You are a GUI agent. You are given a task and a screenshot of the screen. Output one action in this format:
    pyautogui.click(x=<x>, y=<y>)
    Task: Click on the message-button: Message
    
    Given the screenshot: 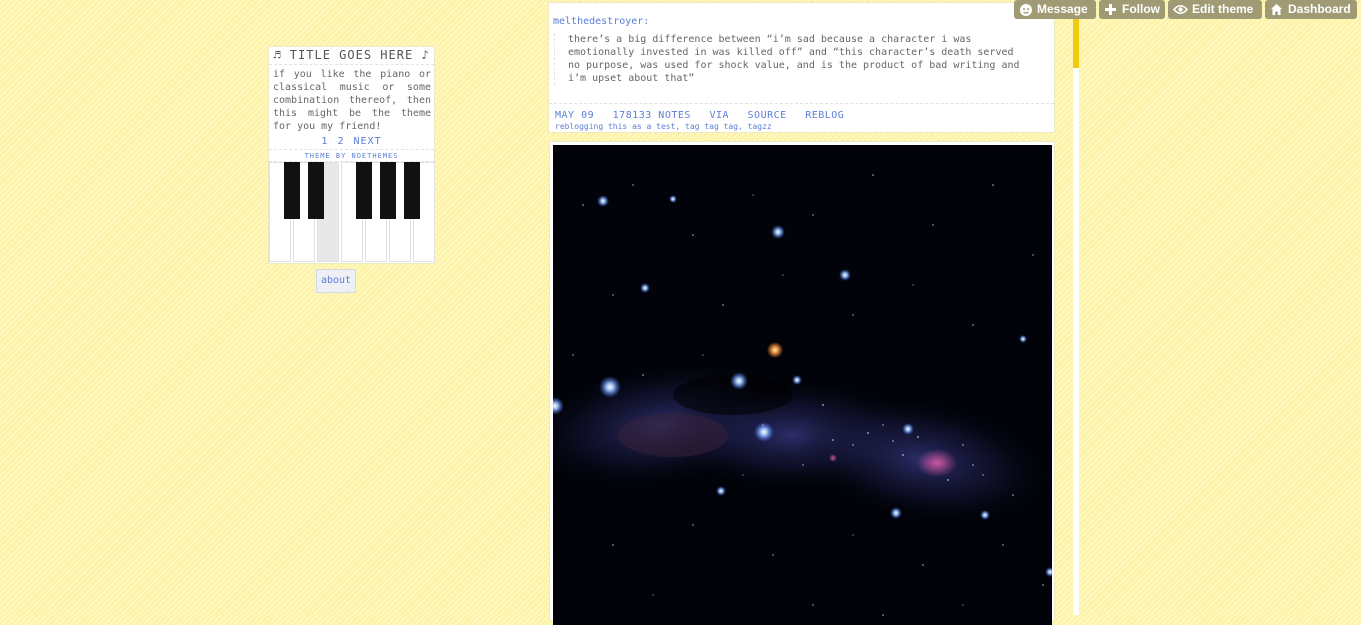 What is the action you would take?
    pyautogui.click(x=1055, y=9)
    